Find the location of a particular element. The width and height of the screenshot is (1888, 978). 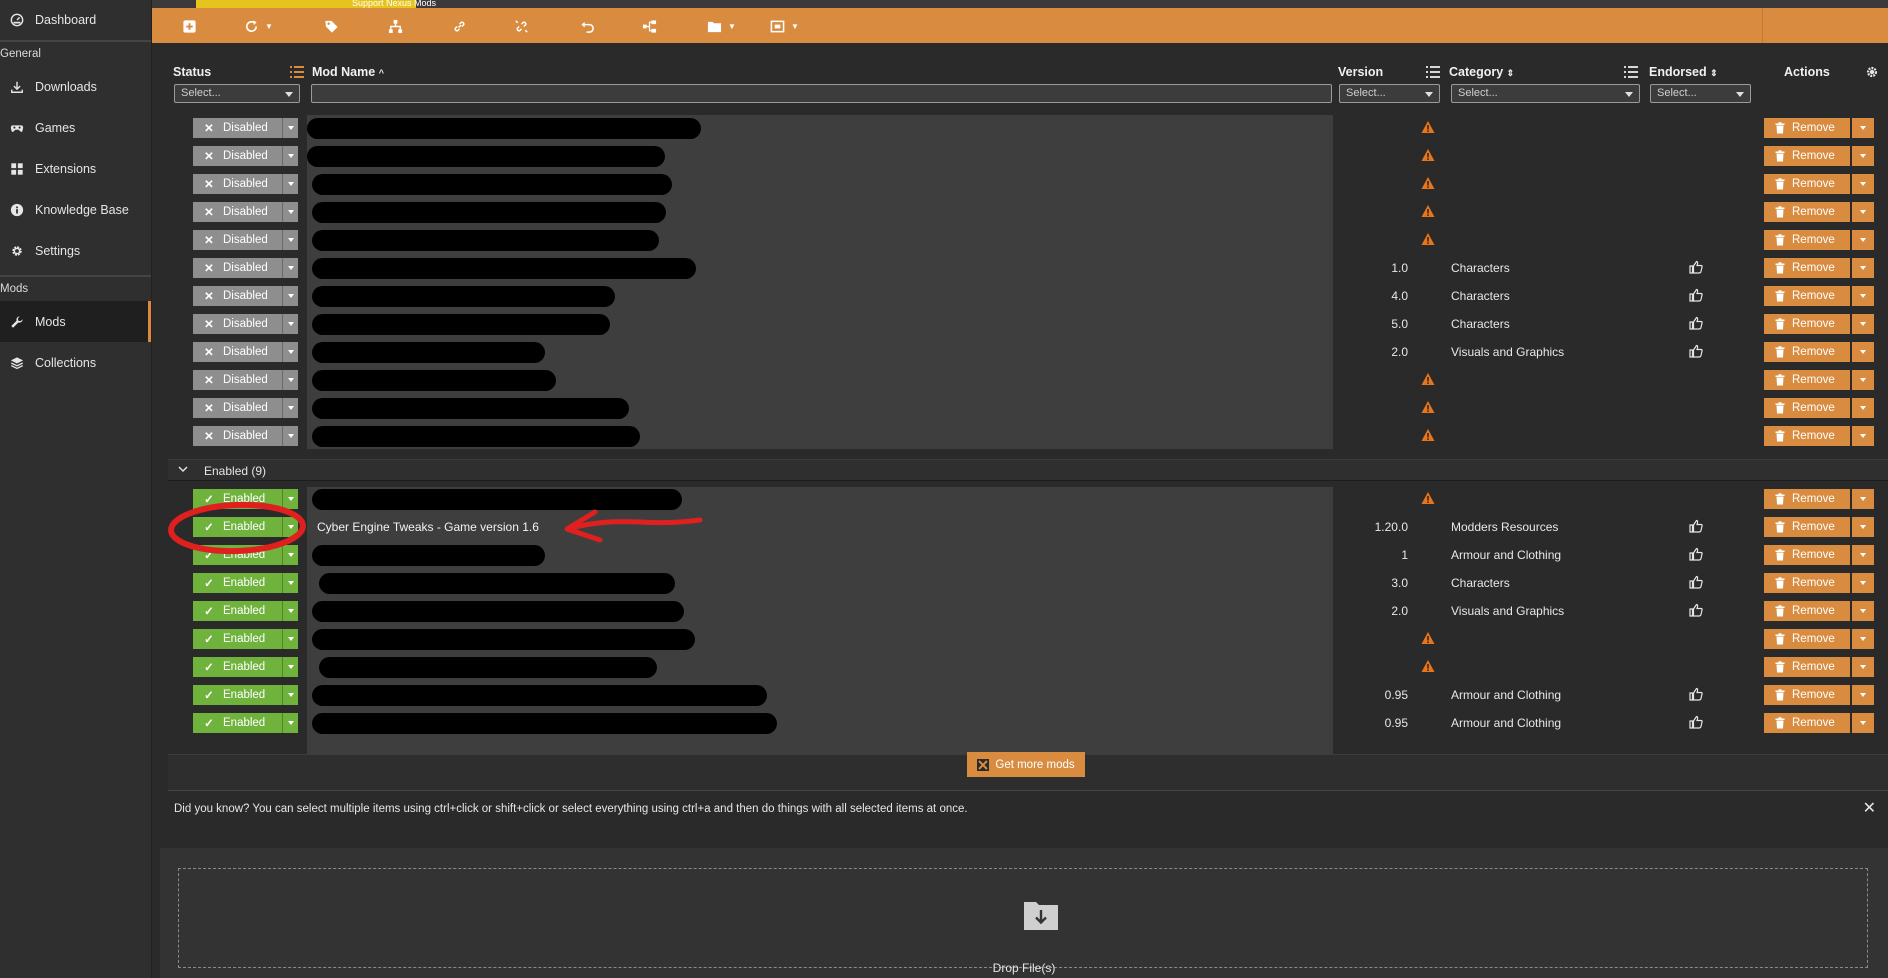

sidebar-item-games: Games is located at coordinates (75, 127).